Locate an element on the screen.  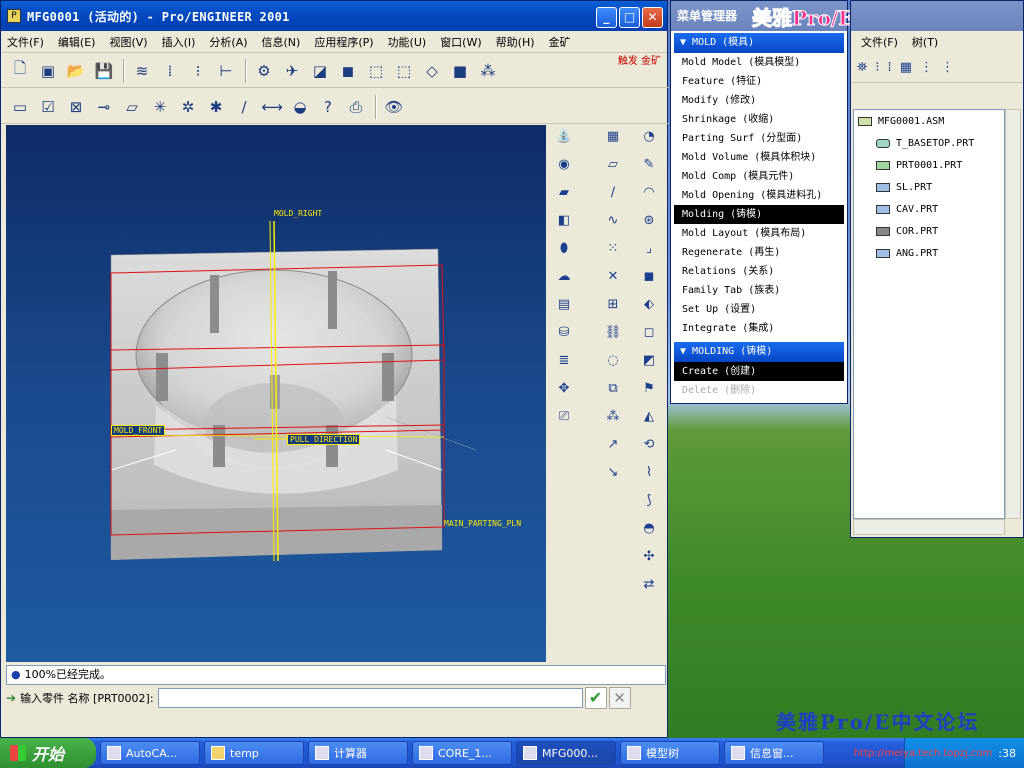
minimize-button: _ is located at coordinates (606, 17).